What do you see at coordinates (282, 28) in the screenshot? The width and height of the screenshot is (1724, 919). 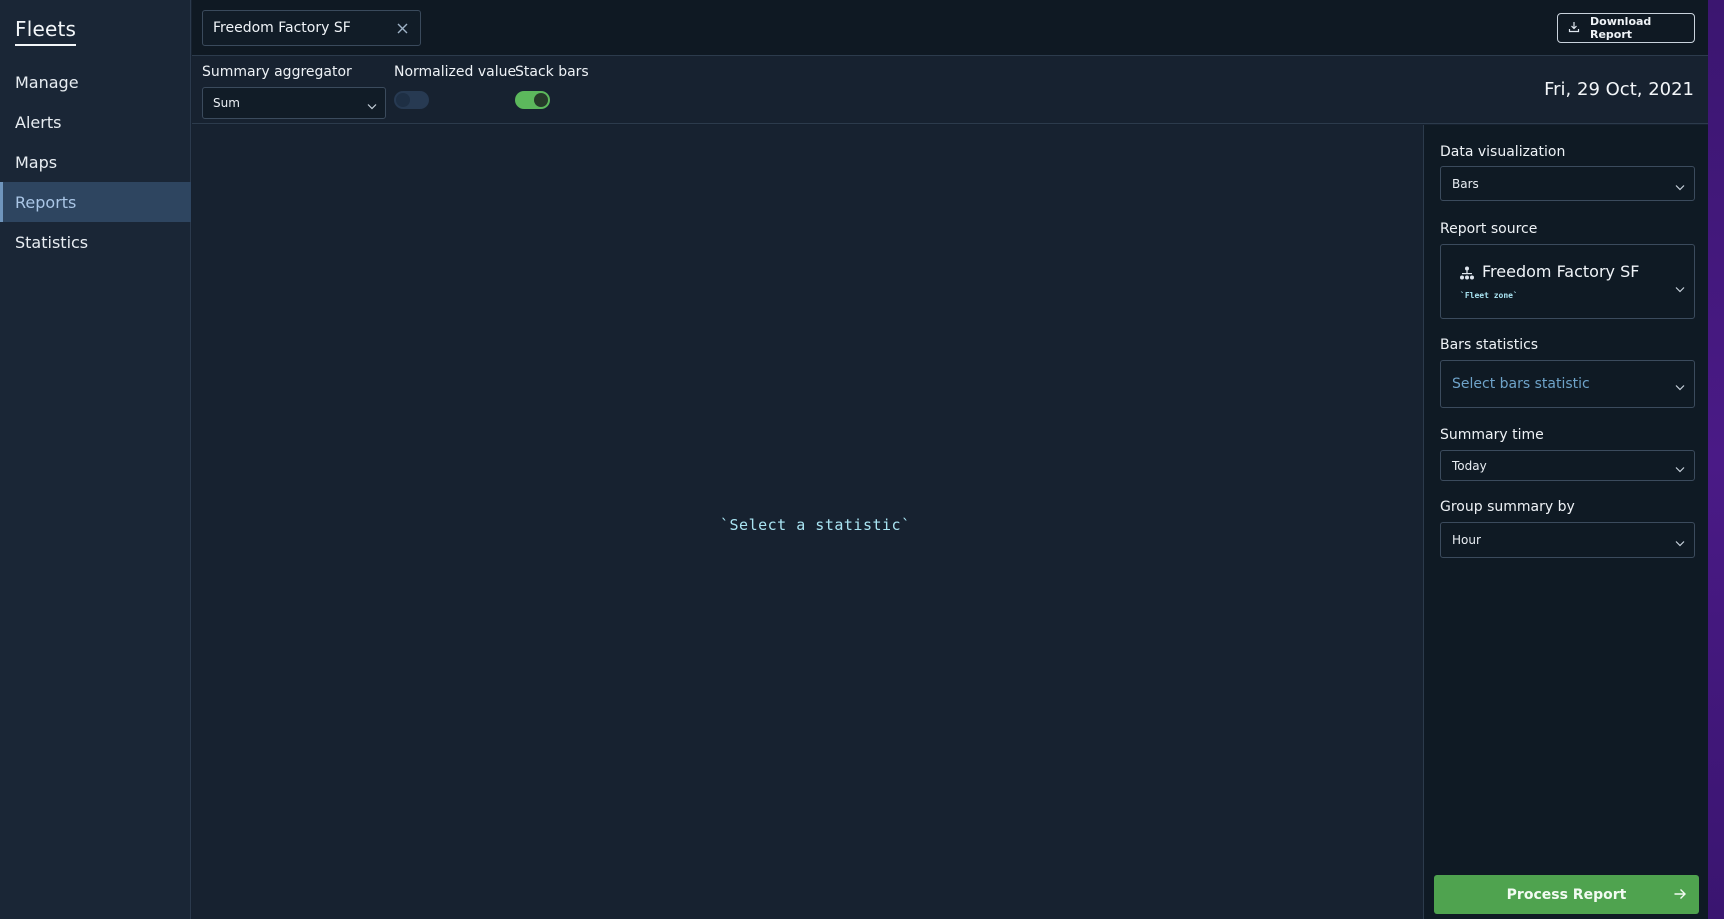 I see `fleet-filter-value: Freedom Factory SF` at bounding box center [282, 28].